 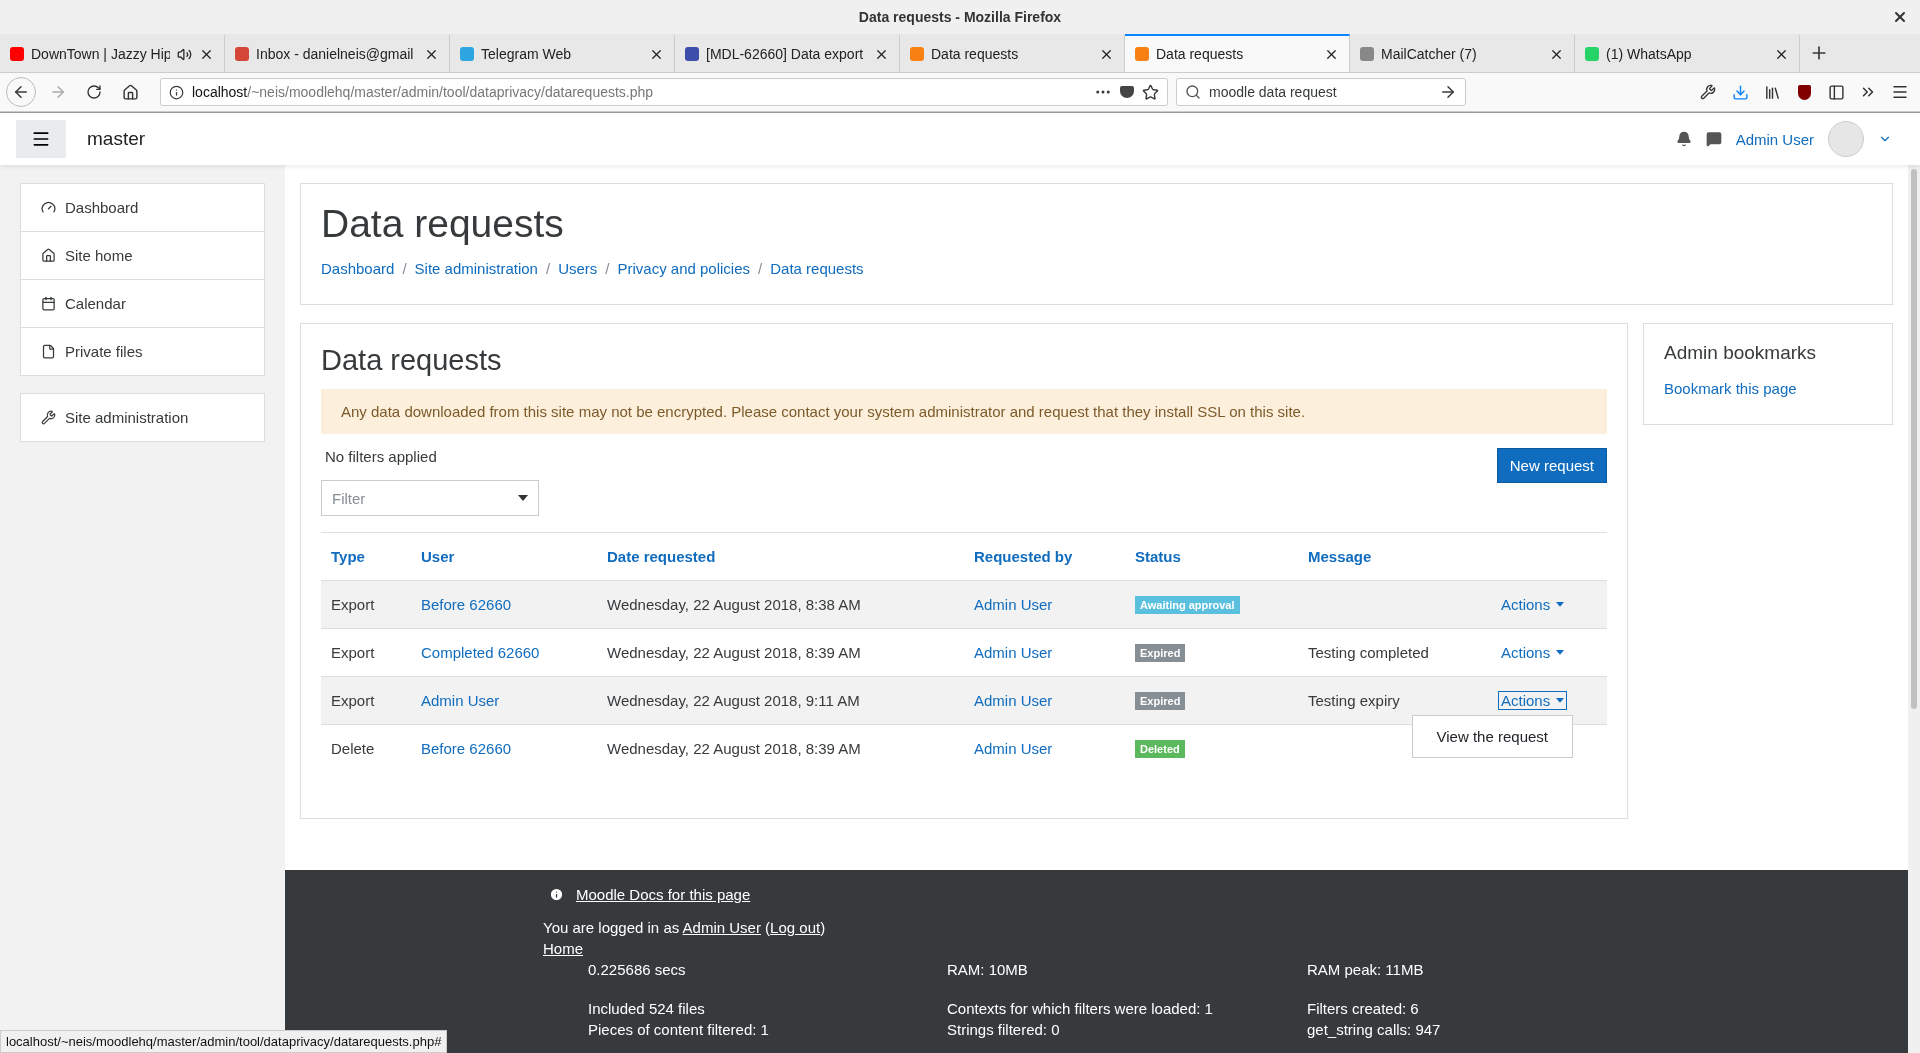 What do you see at coordinates (988, 969) in the screenshot?
I see `perf-stat: RAM: 10MB` at bounding box center [988, 969].